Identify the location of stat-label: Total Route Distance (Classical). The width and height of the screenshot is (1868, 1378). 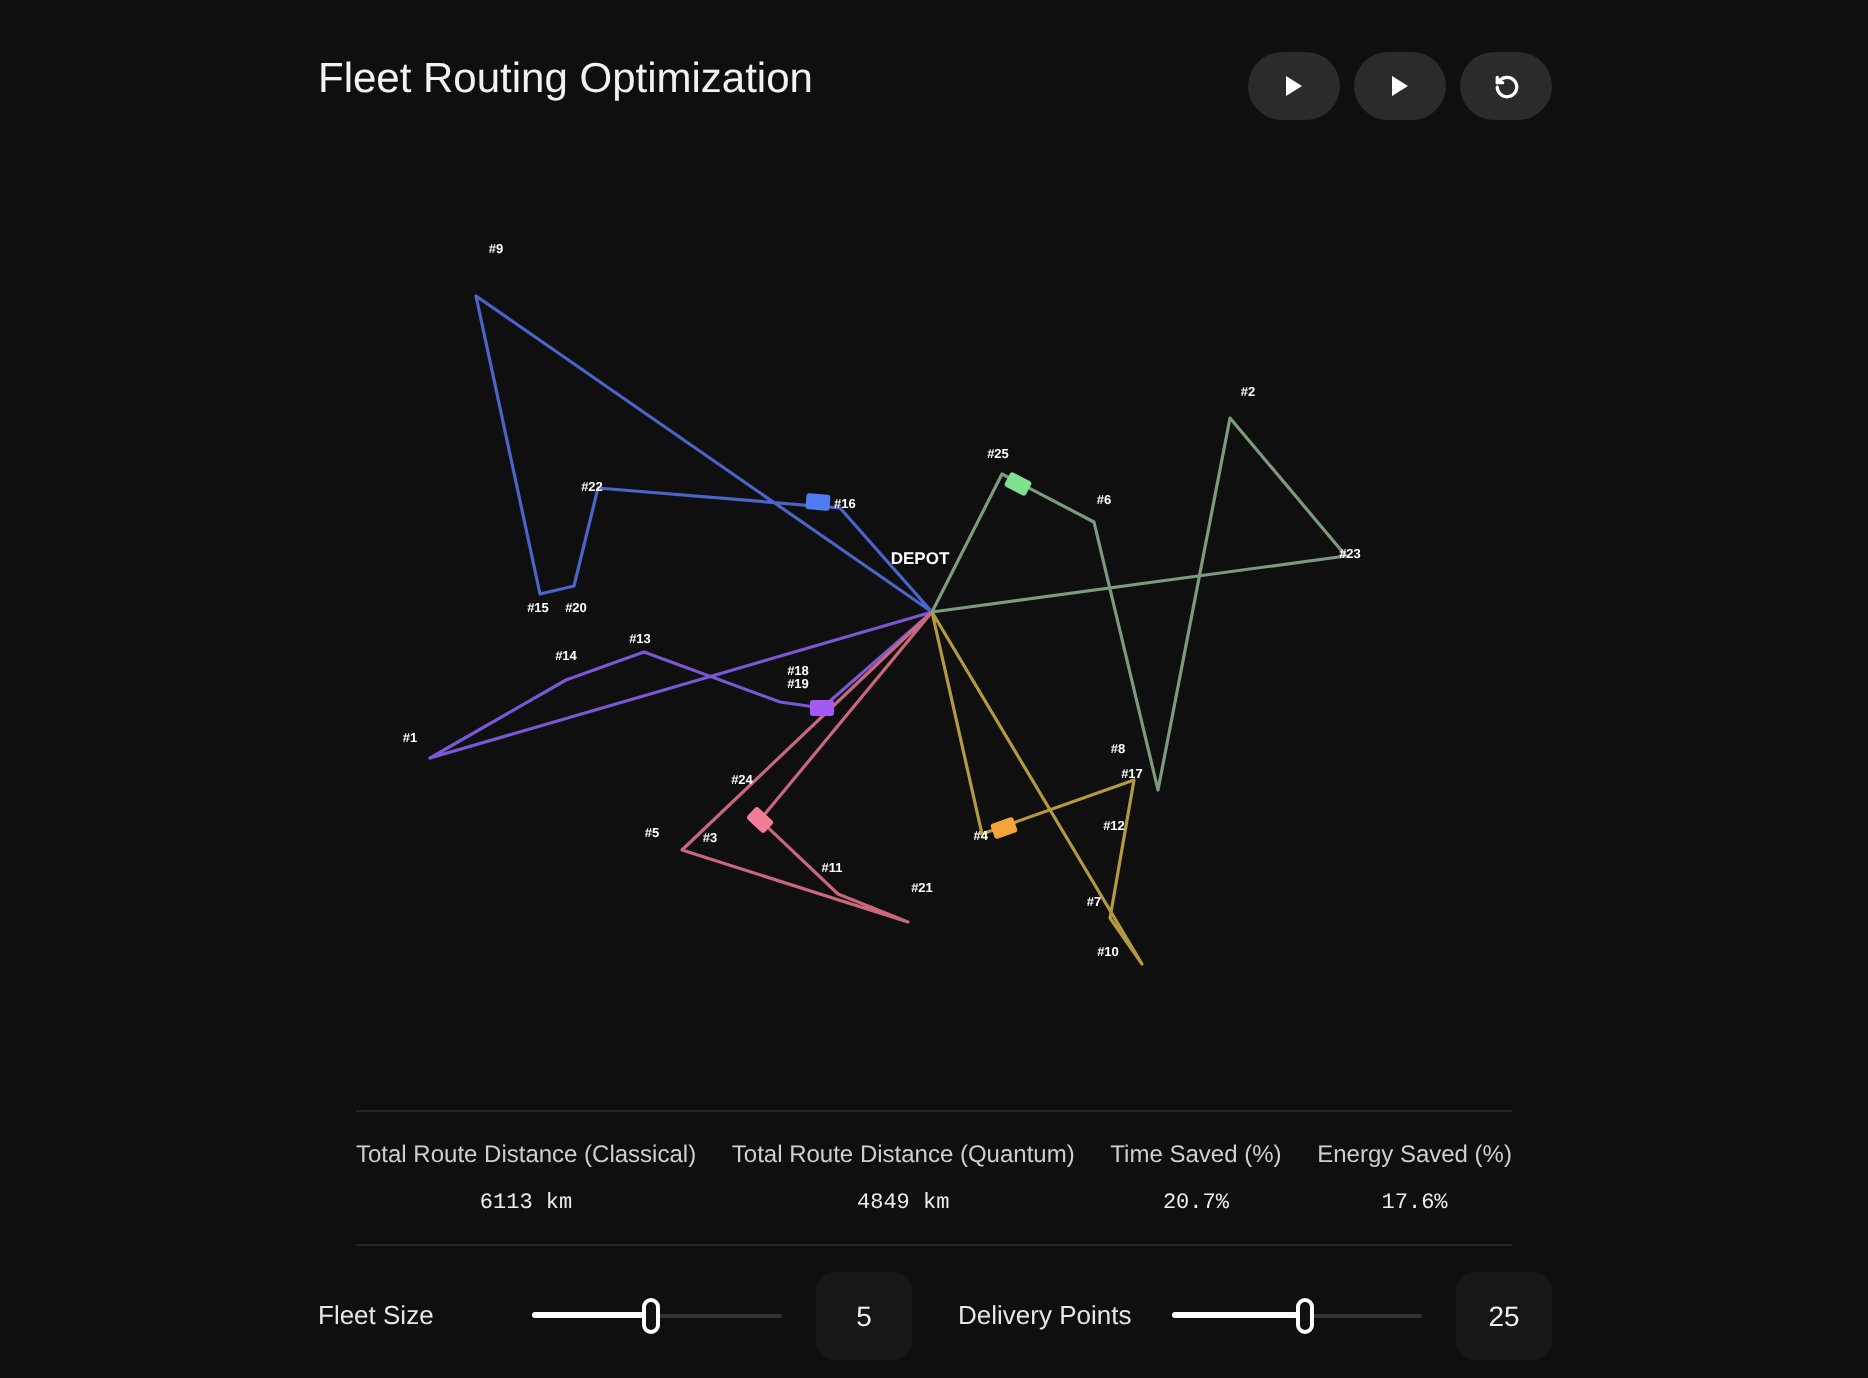
(526, 1154).